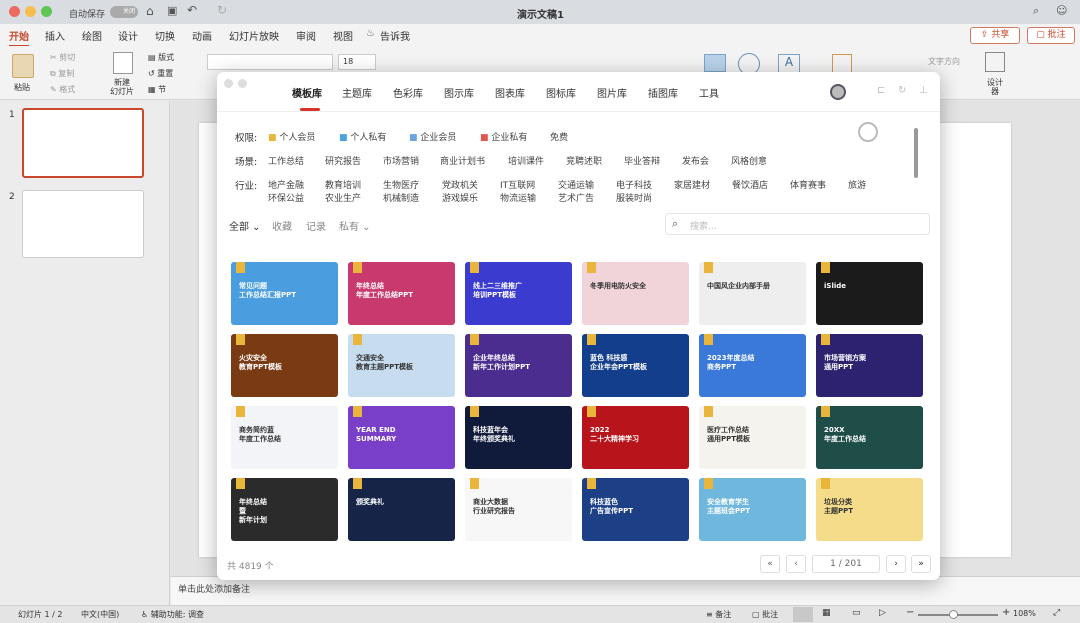 Image resolution: width=1080 pixels, height=623 pixels. I want to click on industry-item: 艺术广告, so click(576, 196).